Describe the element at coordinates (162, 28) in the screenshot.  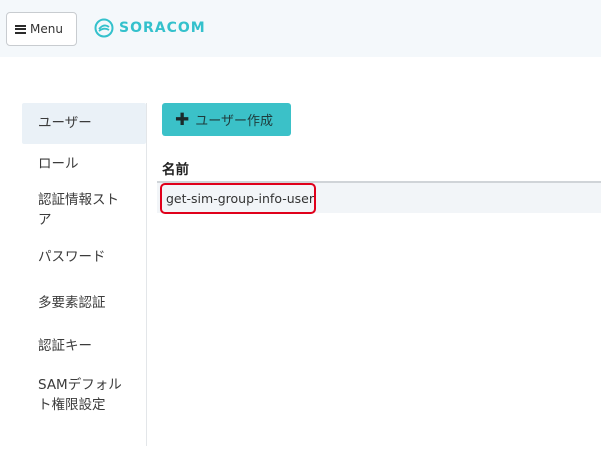
I see `brand-name: SORACOM` at that location.